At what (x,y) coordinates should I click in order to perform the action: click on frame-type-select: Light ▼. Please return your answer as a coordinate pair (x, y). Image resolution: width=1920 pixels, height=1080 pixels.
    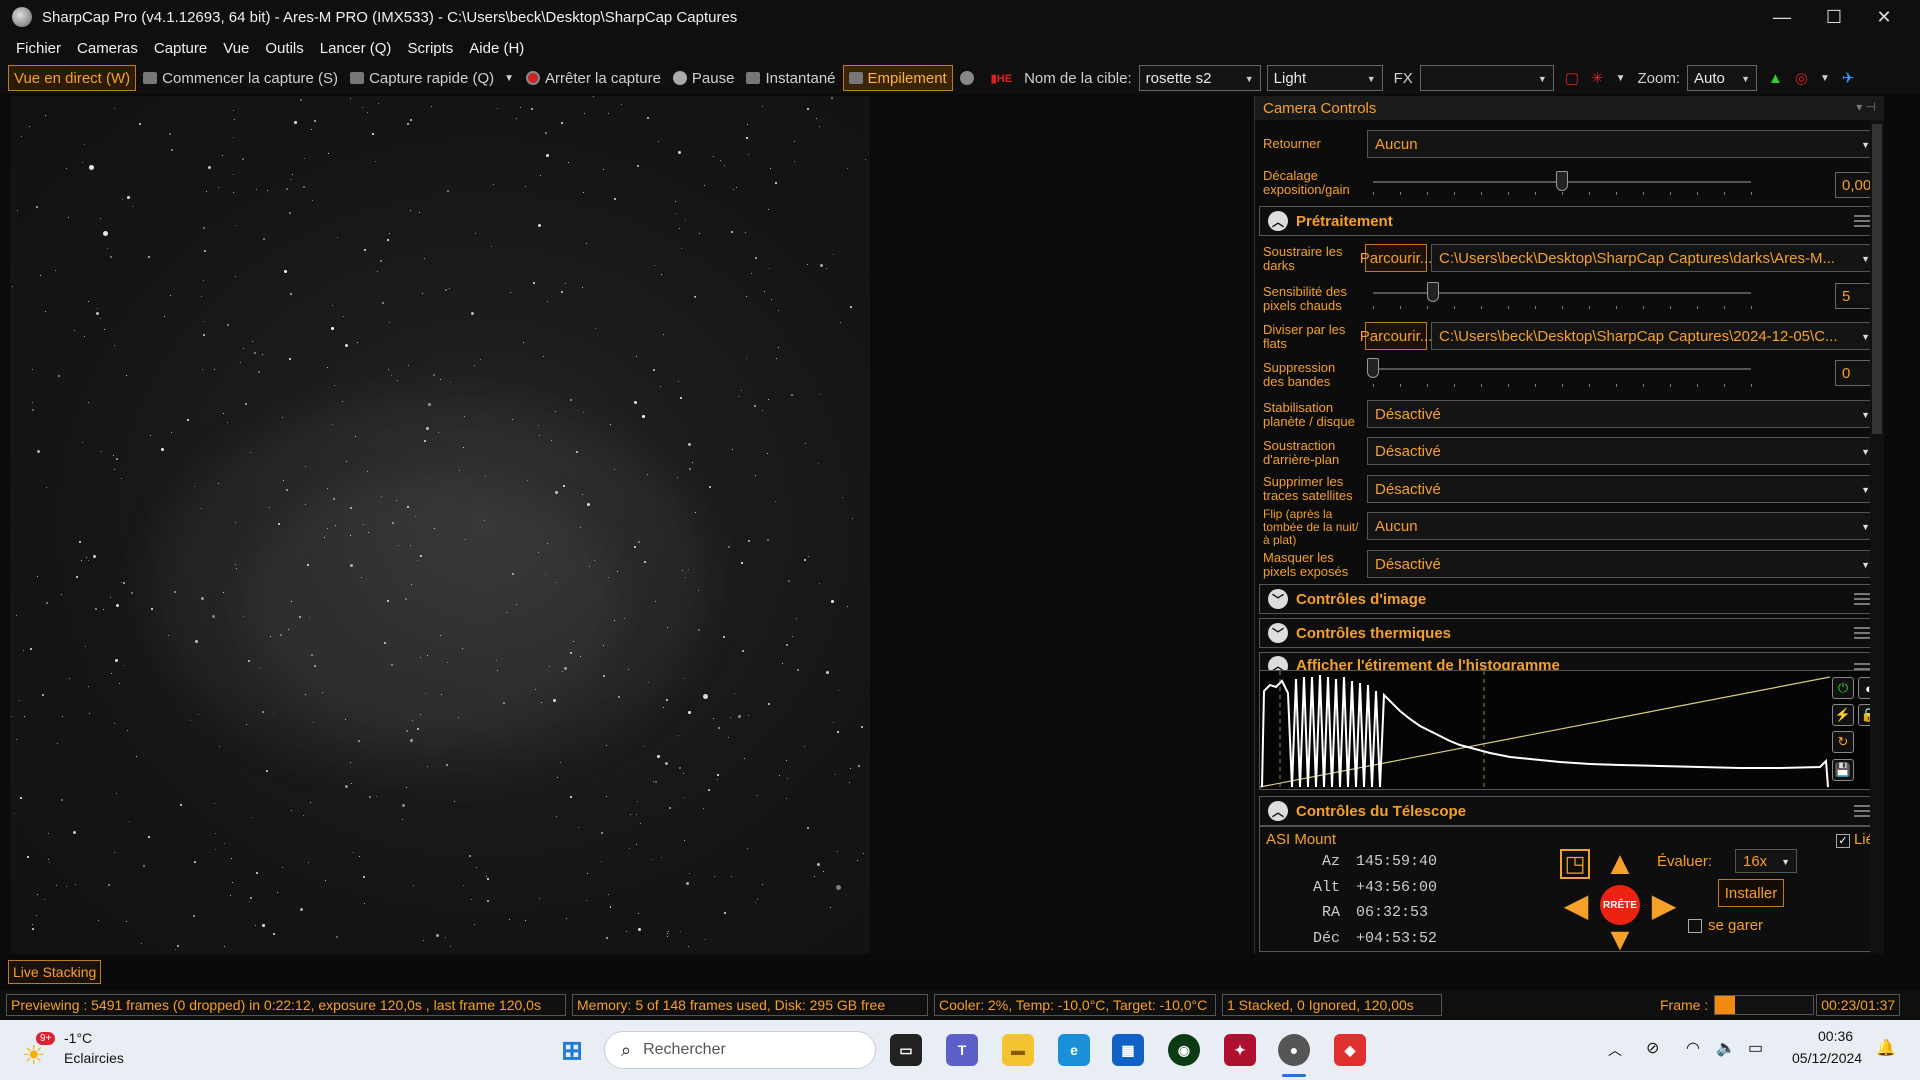
    Looking at the image, I should click on (1324, 78).